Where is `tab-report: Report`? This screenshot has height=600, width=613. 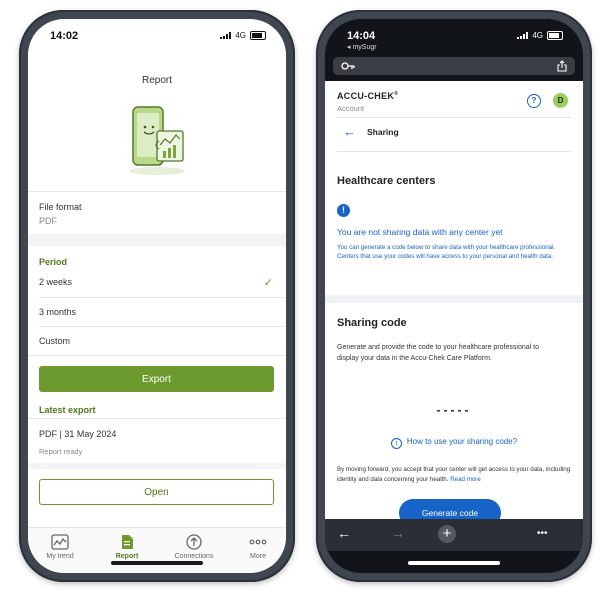 tab-report: Report is located at coordinates (127, 547).